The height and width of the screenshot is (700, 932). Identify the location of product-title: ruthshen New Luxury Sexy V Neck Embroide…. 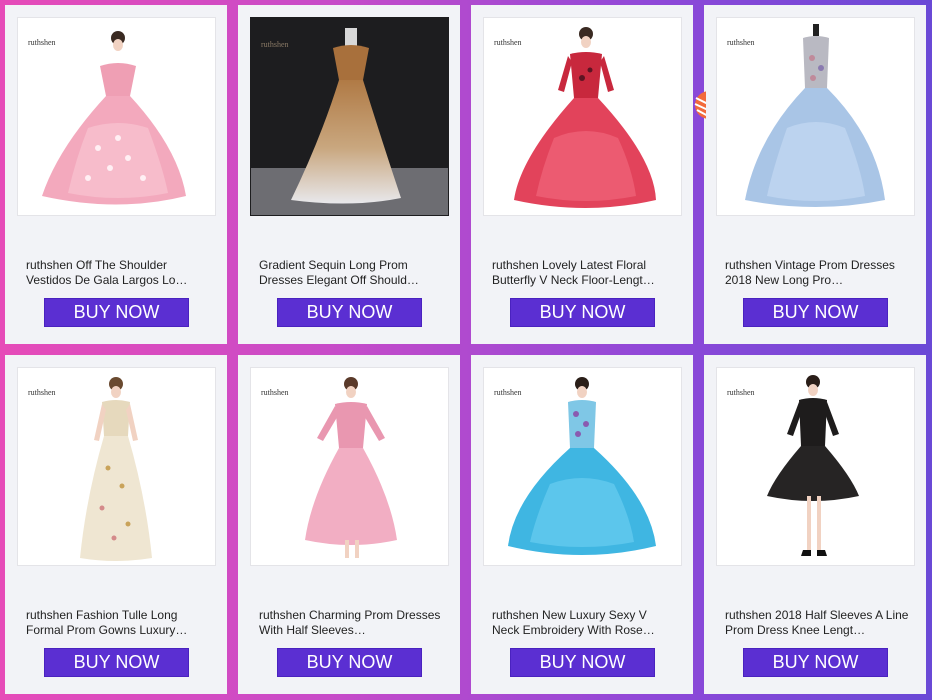
(584, 623).